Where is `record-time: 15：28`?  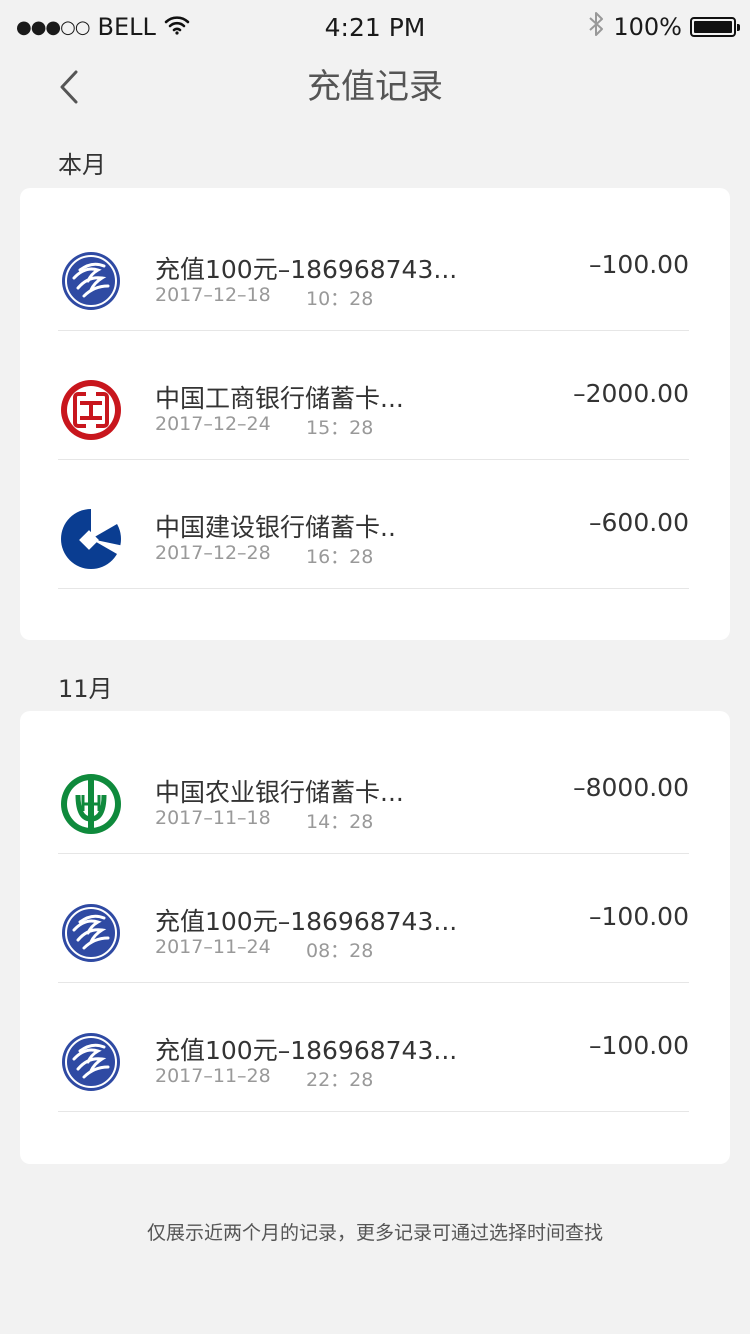
record-time: 15：28 is located at coordinates (340, 428).